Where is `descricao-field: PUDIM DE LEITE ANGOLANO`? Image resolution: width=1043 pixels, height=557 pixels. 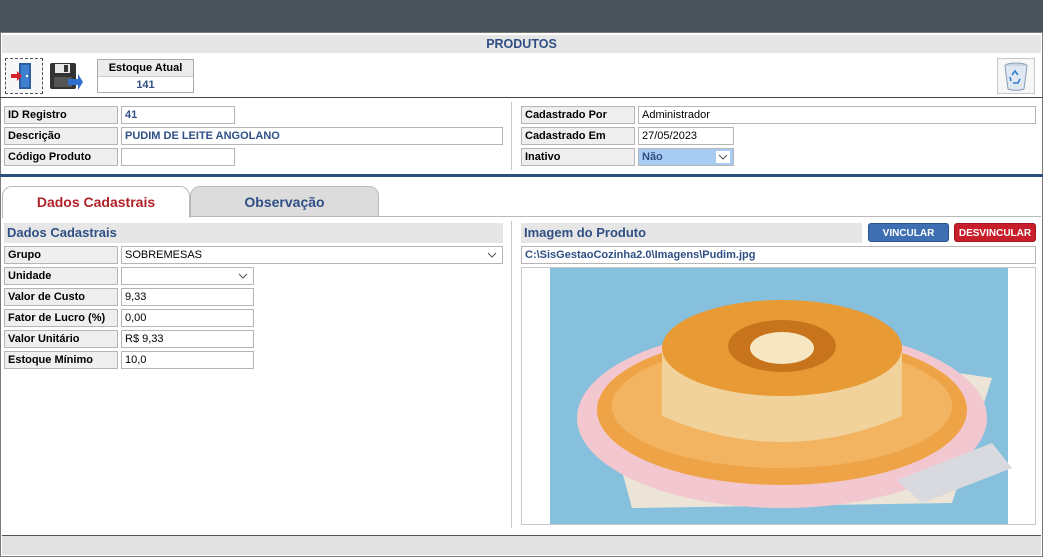
descricao-field: PUDIM DE LEITE ANGOLANO is located at coordinates (312, 136).